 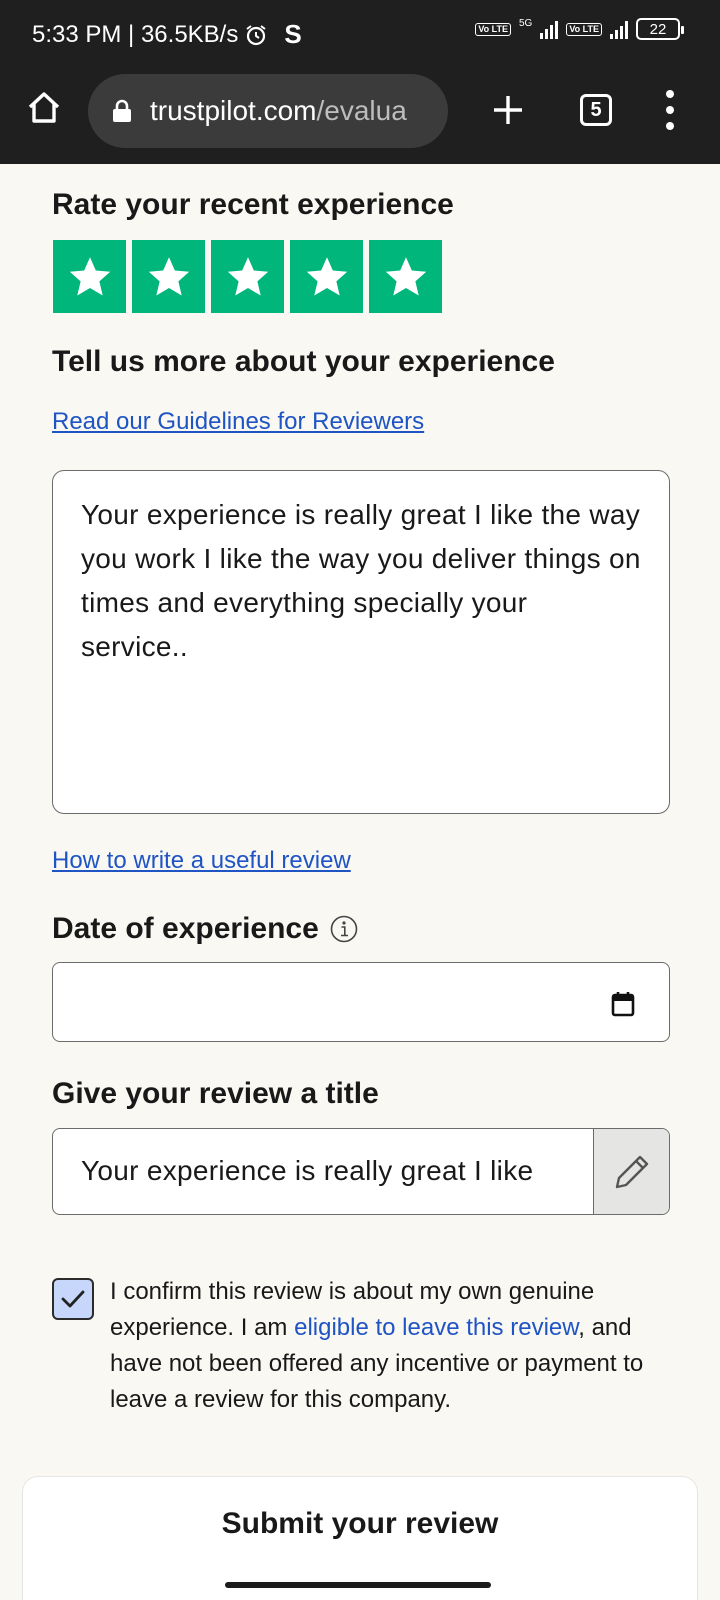 I want to click on status-right: Vo LTE 5G Vo LTE 22, so click(x=579, y=28).